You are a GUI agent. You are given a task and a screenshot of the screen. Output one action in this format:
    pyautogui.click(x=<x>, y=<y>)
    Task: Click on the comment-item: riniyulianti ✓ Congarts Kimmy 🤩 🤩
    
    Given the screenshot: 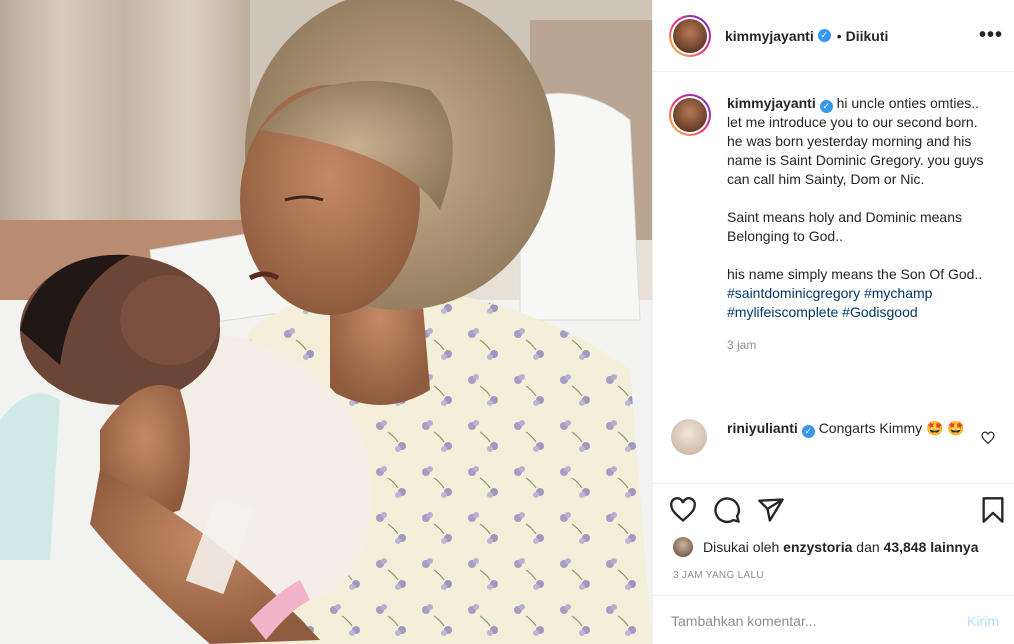 What is the action you would take?
    pyautogui.click(x=839, y=437)
    